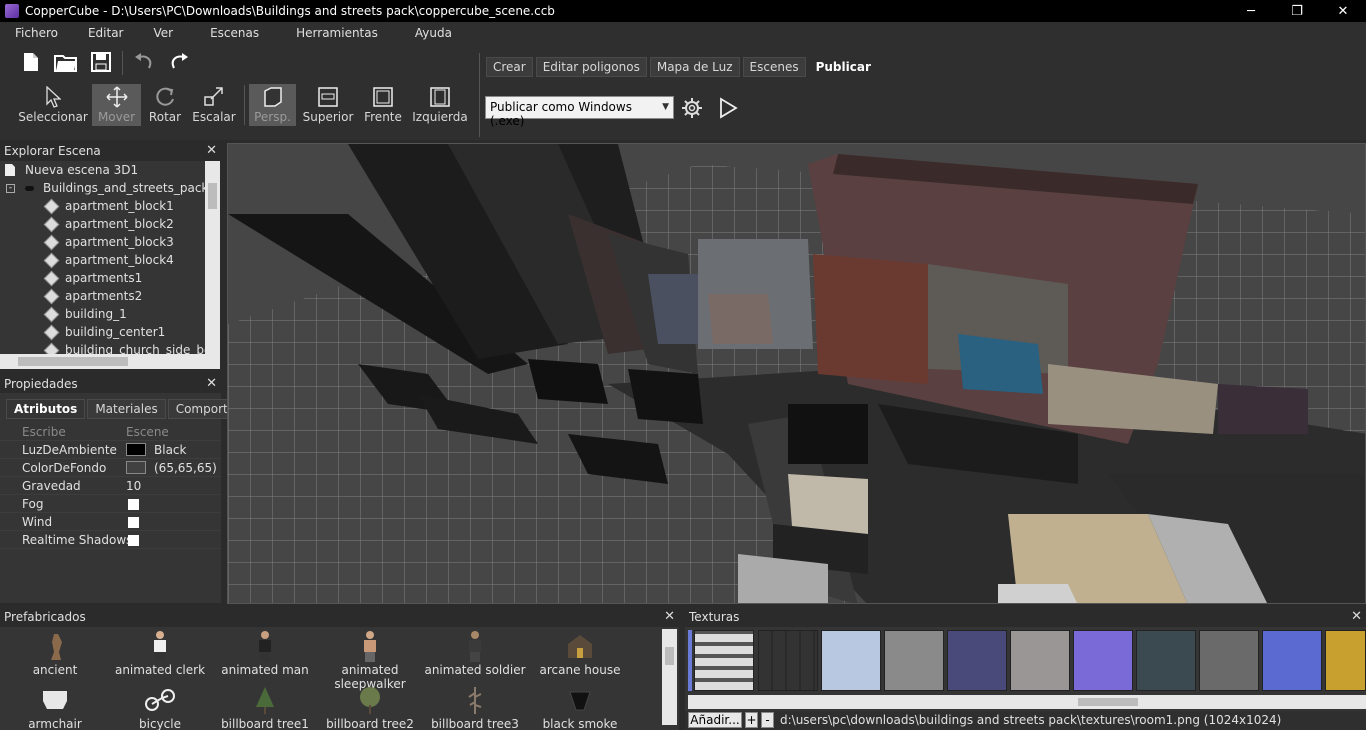 The image size is (1366, 730). Describe the element at coordinates (383, 105) in the screenshot. I see `view-front: Frente` at that location.